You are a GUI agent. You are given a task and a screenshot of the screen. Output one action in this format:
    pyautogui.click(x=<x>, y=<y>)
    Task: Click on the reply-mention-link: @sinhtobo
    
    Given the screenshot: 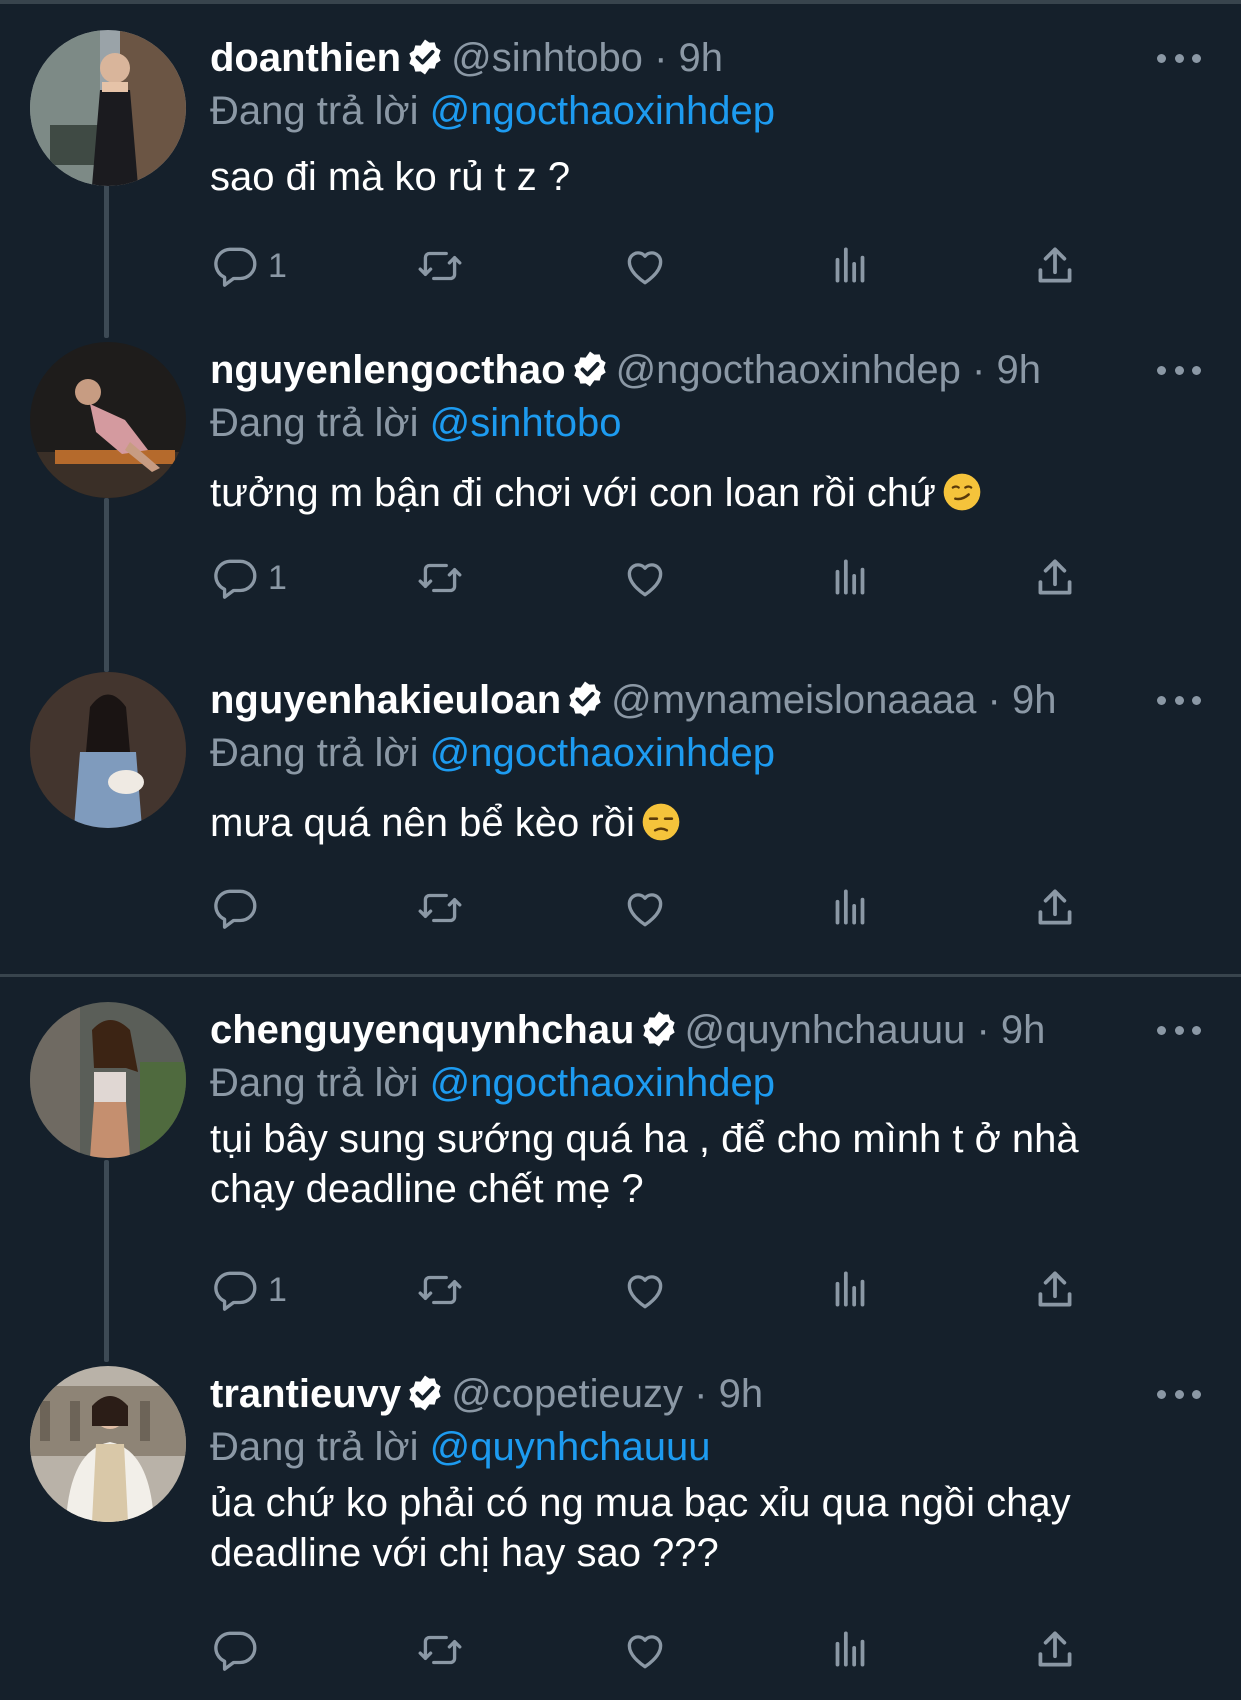 What is the action you would take?
    pyautogui.click(x=526, y=423)
    